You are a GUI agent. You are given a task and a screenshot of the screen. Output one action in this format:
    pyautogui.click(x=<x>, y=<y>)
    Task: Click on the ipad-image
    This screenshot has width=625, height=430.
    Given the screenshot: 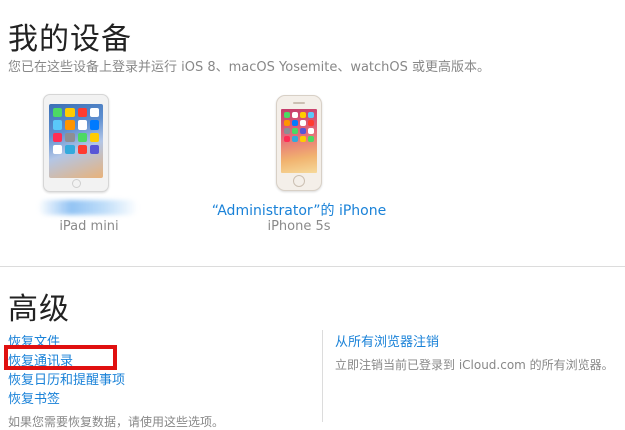 What is the action you would take?
    pyautogui.click(x=76, y=143)
    